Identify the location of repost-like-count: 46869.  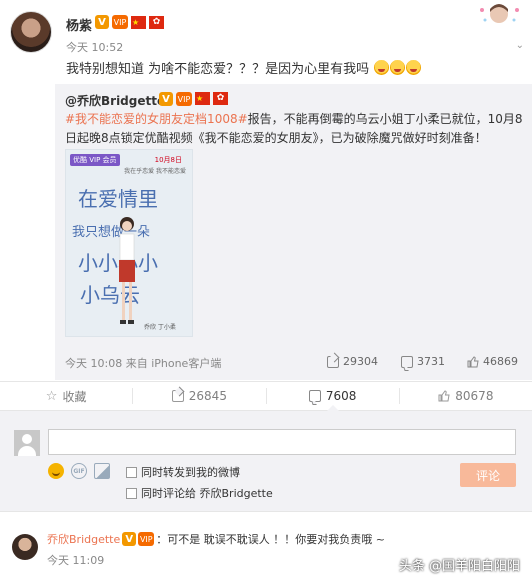
(492, 361).